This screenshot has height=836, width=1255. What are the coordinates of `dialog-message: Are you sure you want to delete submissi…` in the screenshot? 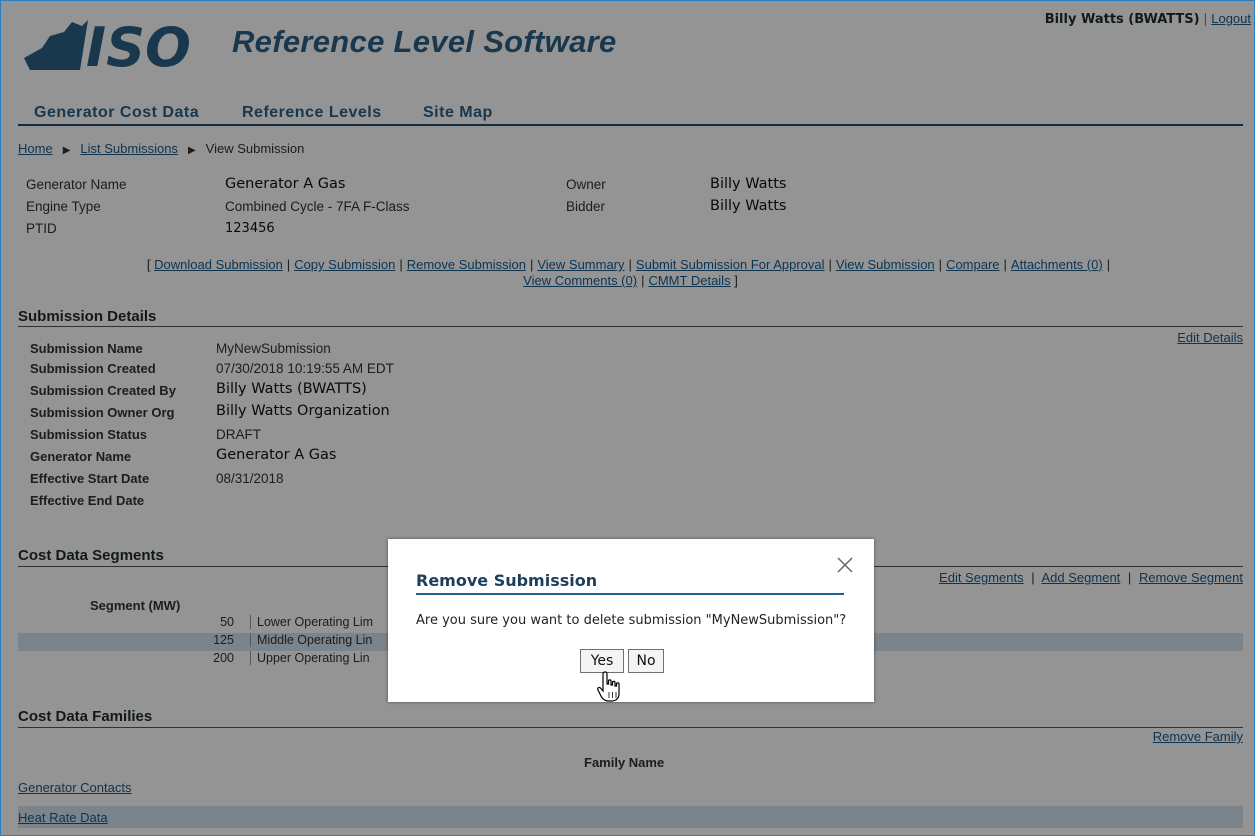 It's located at (631, 620).